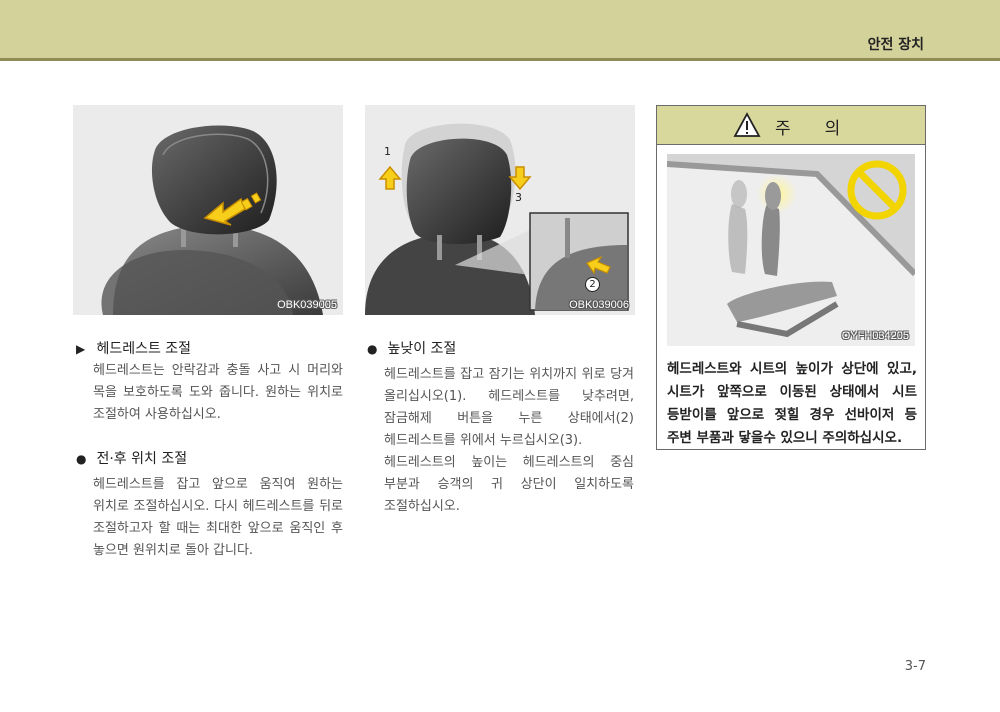  Describe the element at coordinates (518, 197) in the screenshot. I see `callout-3: 3` at that location.